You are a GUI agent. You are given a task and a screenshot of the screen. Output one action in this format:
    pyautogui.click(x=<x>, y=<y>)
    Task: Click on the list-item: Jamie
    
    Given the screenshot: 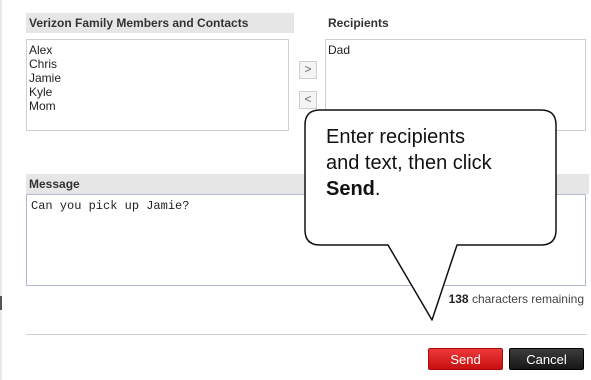 What is the action you would take?
    pyautogui.click(x=157, y=78)
    